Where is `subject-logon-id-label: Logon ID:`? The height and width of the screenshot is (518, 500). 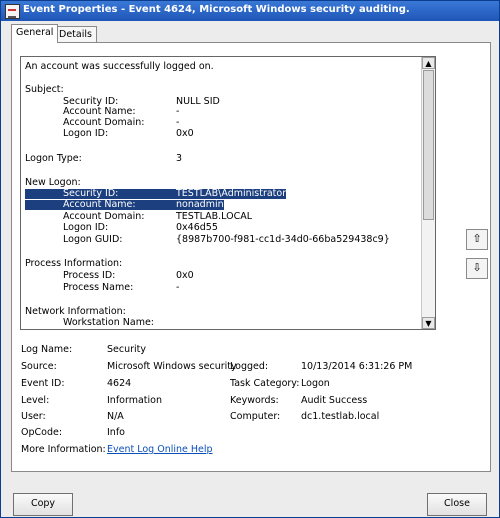 subject-logon-id-label: Logon ID: is located at coordinates (86, 133).